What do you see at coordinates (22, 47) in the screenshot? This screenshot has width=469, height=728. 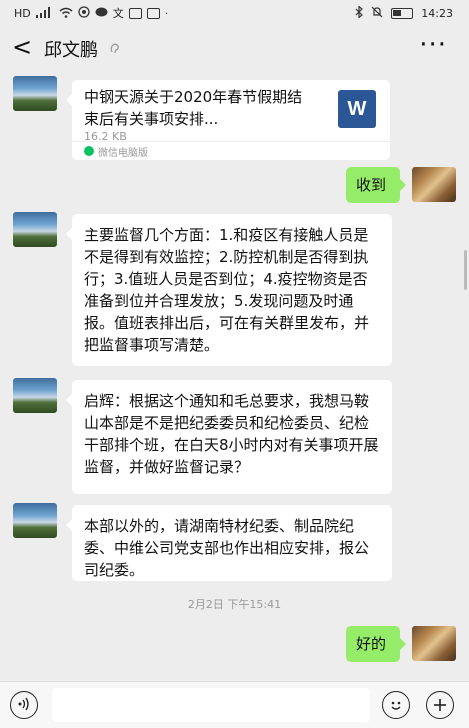 I see `back-button: <` at bounding box center [22, 47].